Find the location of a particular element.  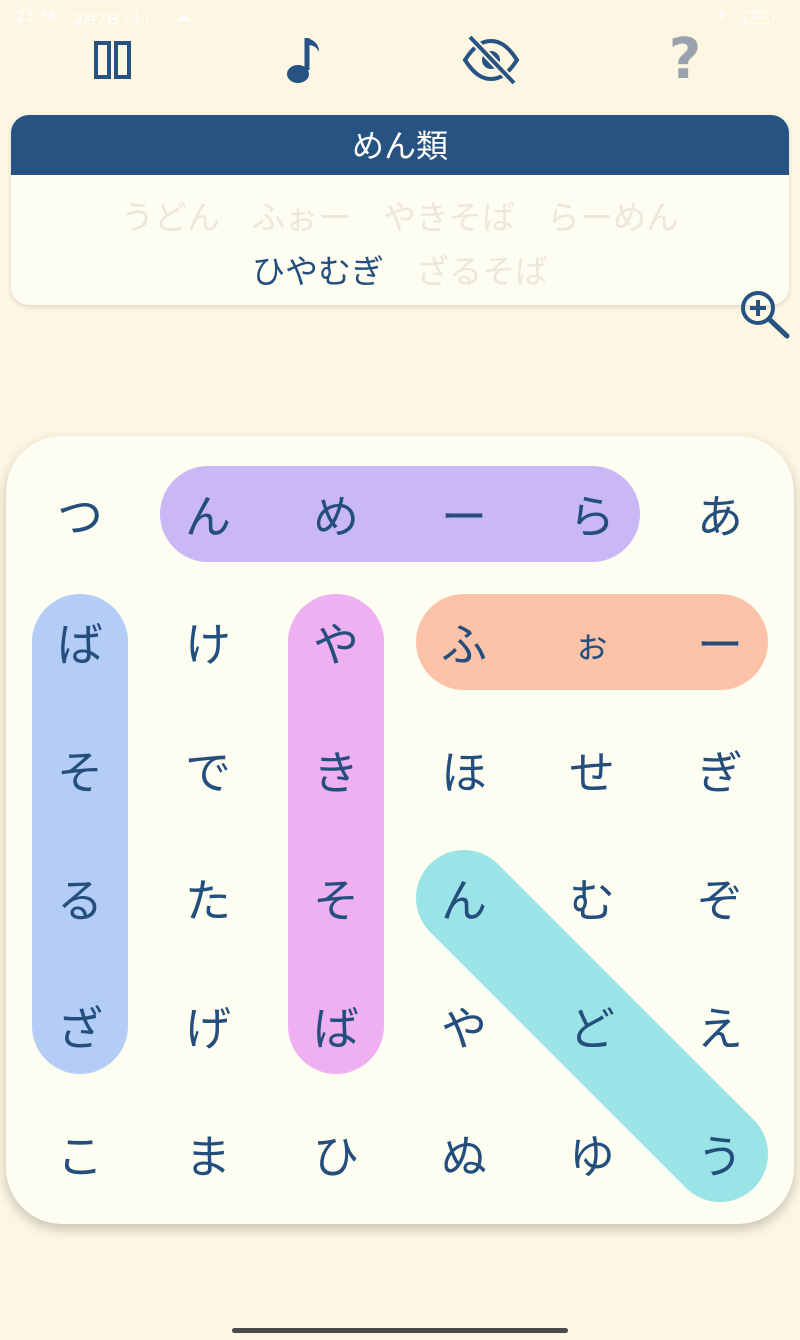

grid-cell: げ is located at coordinates (208, 1026).